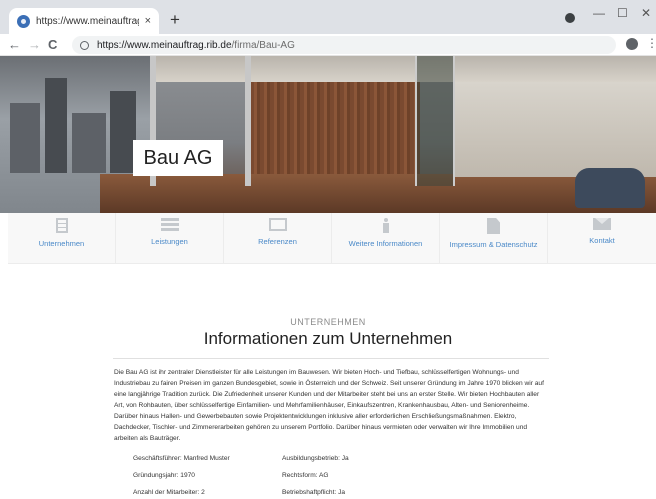 The image size is (656, 499). What do you see at coordinates (62, 238) in the screenshot?
I see `nav-item-unternehmen: Unternehmen` at bounding box center [62, 238].